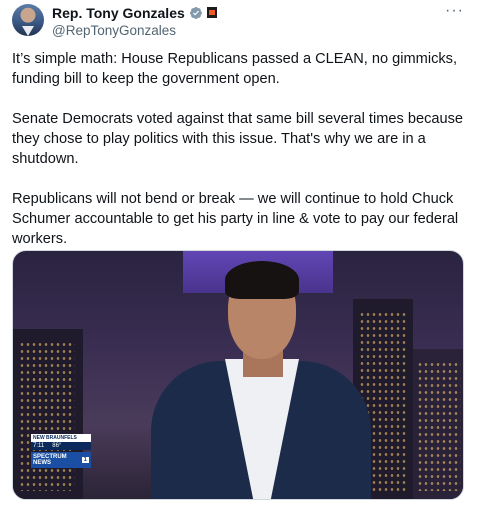 Image resolution: width=478 pixels, height=510 pixels. What do you see at coordinates (28, 31) in the screenshot?
I see `avatar-shirt` at bounding box center [28, 31].